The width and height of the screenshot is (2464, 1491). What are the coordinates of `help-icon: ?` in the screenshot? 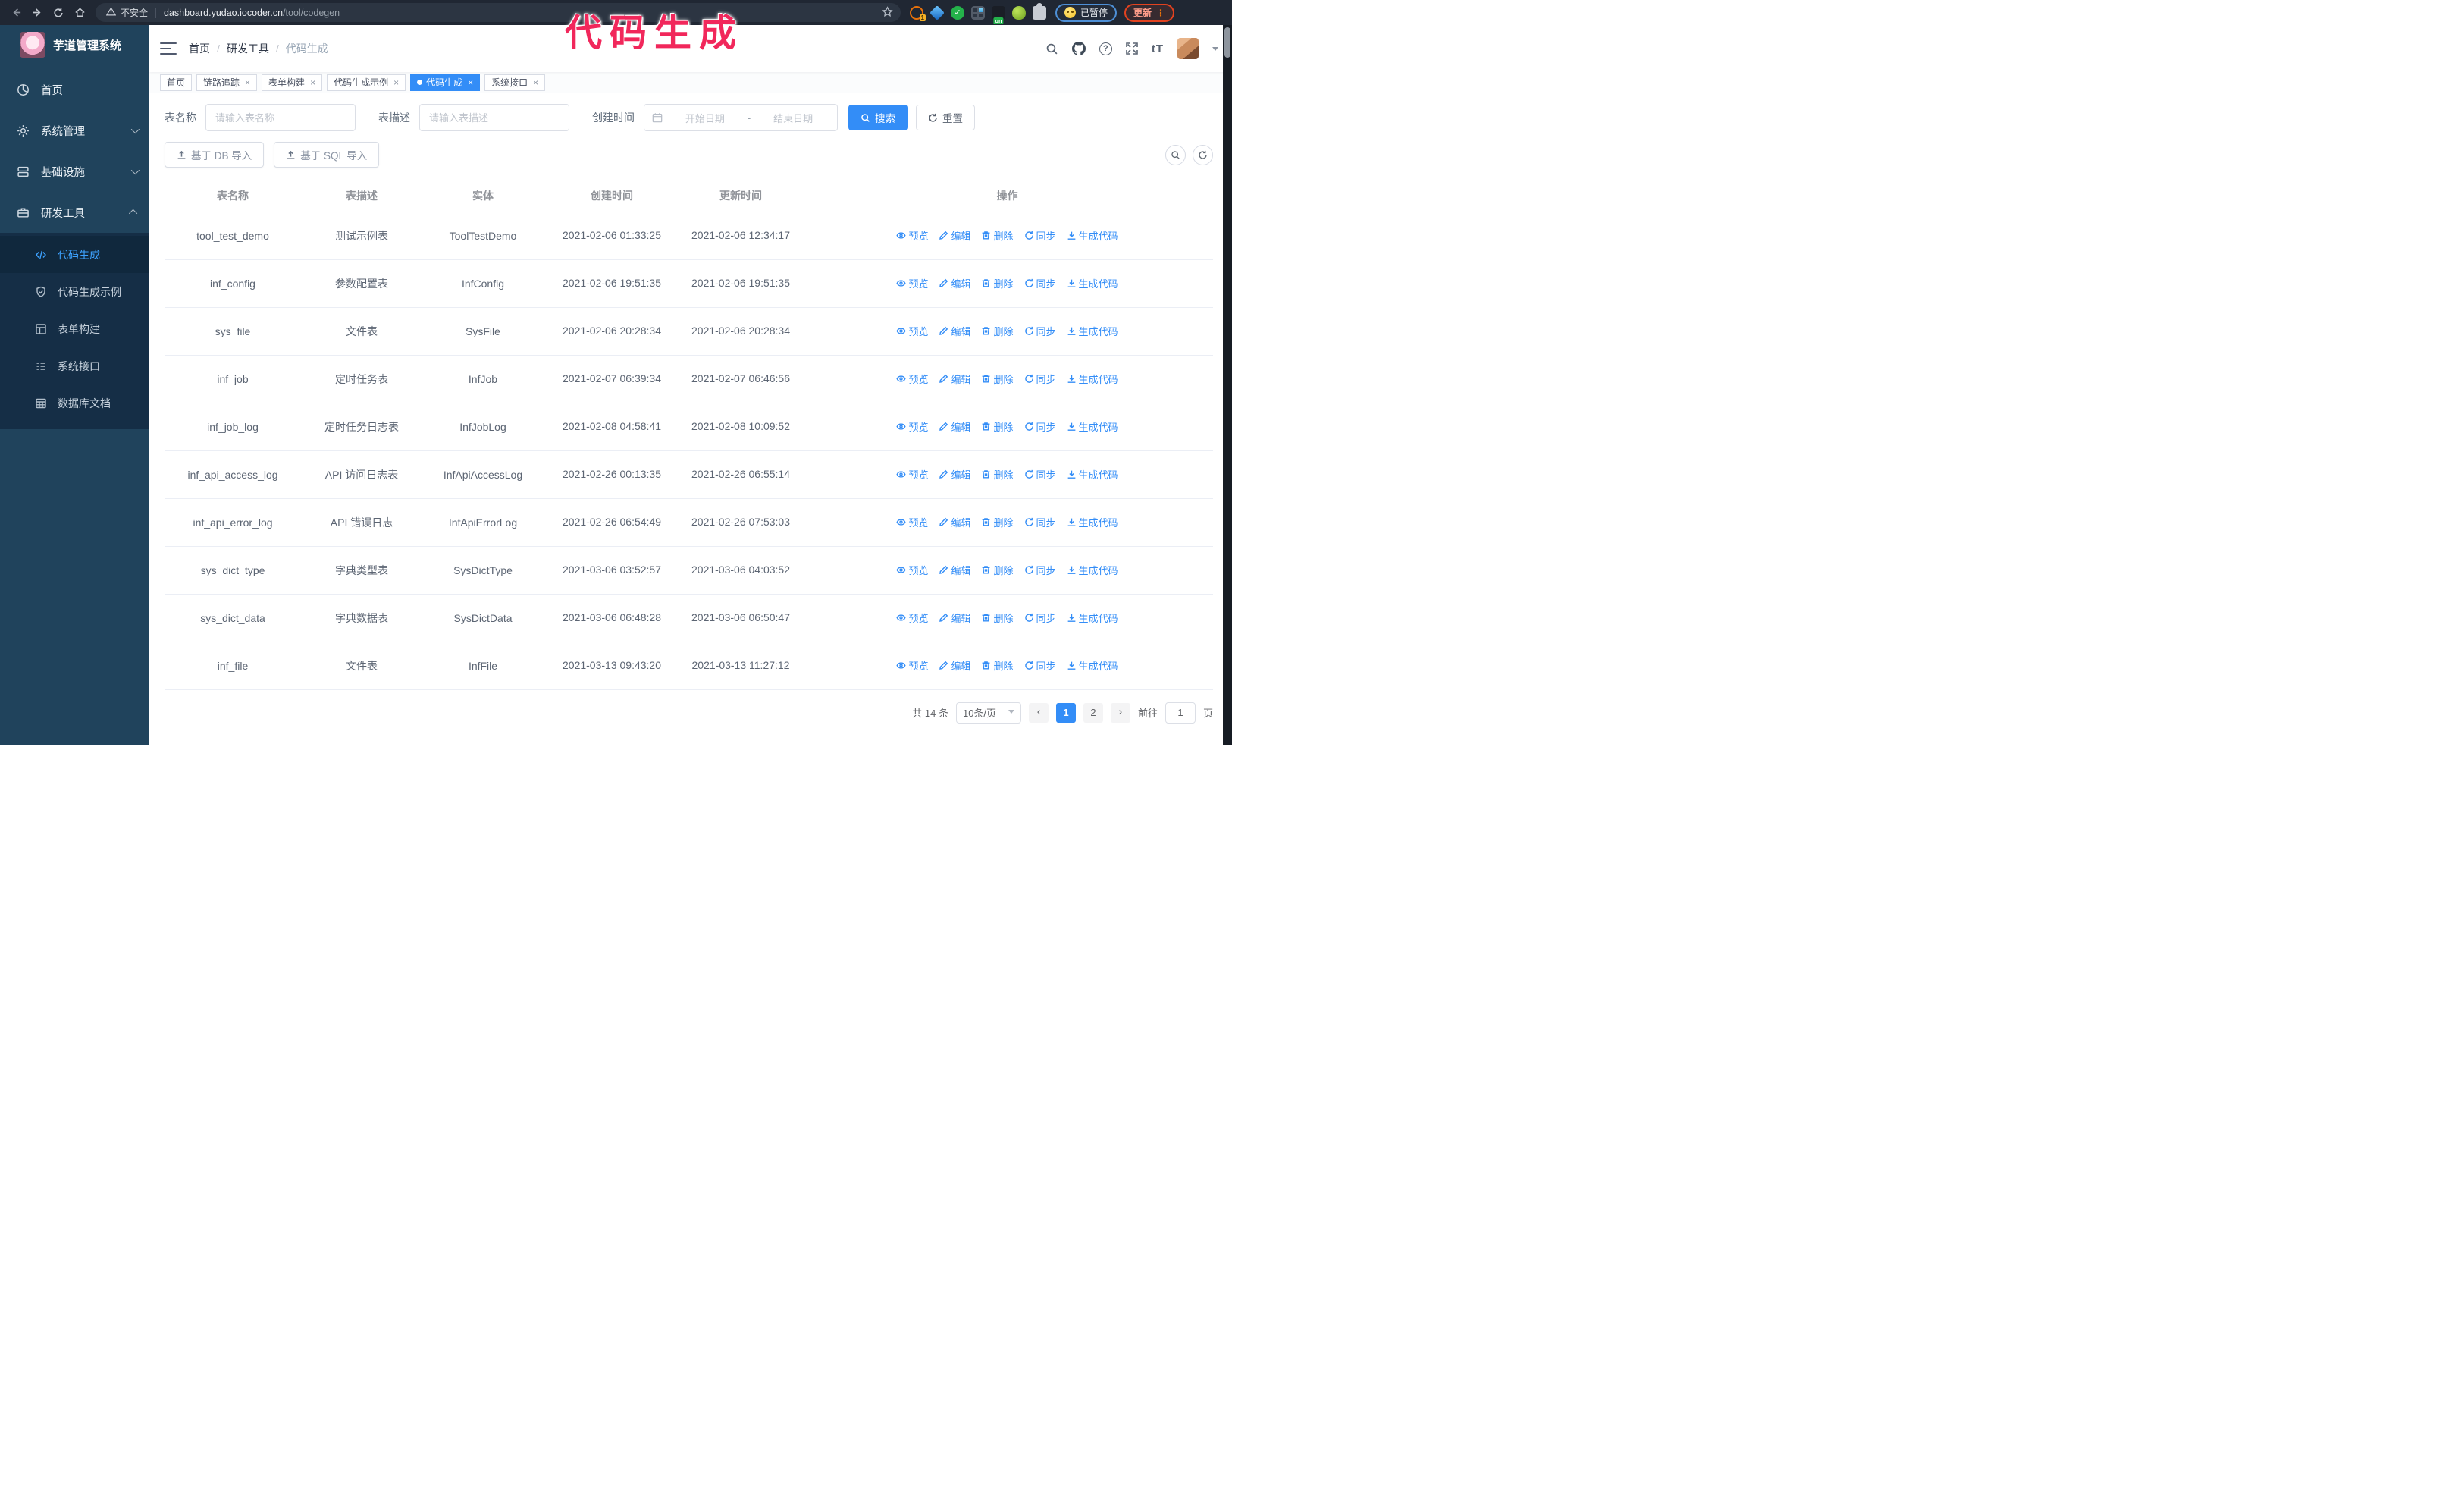 It's located at (1106, 48).